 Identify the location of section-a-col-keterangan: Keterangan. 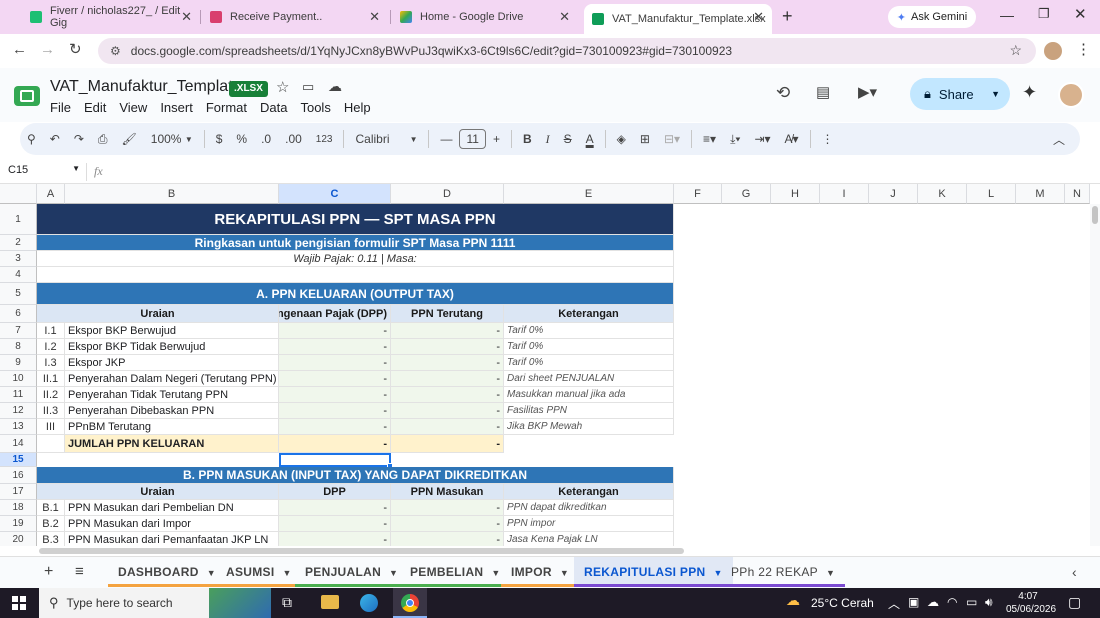
(589, 314).